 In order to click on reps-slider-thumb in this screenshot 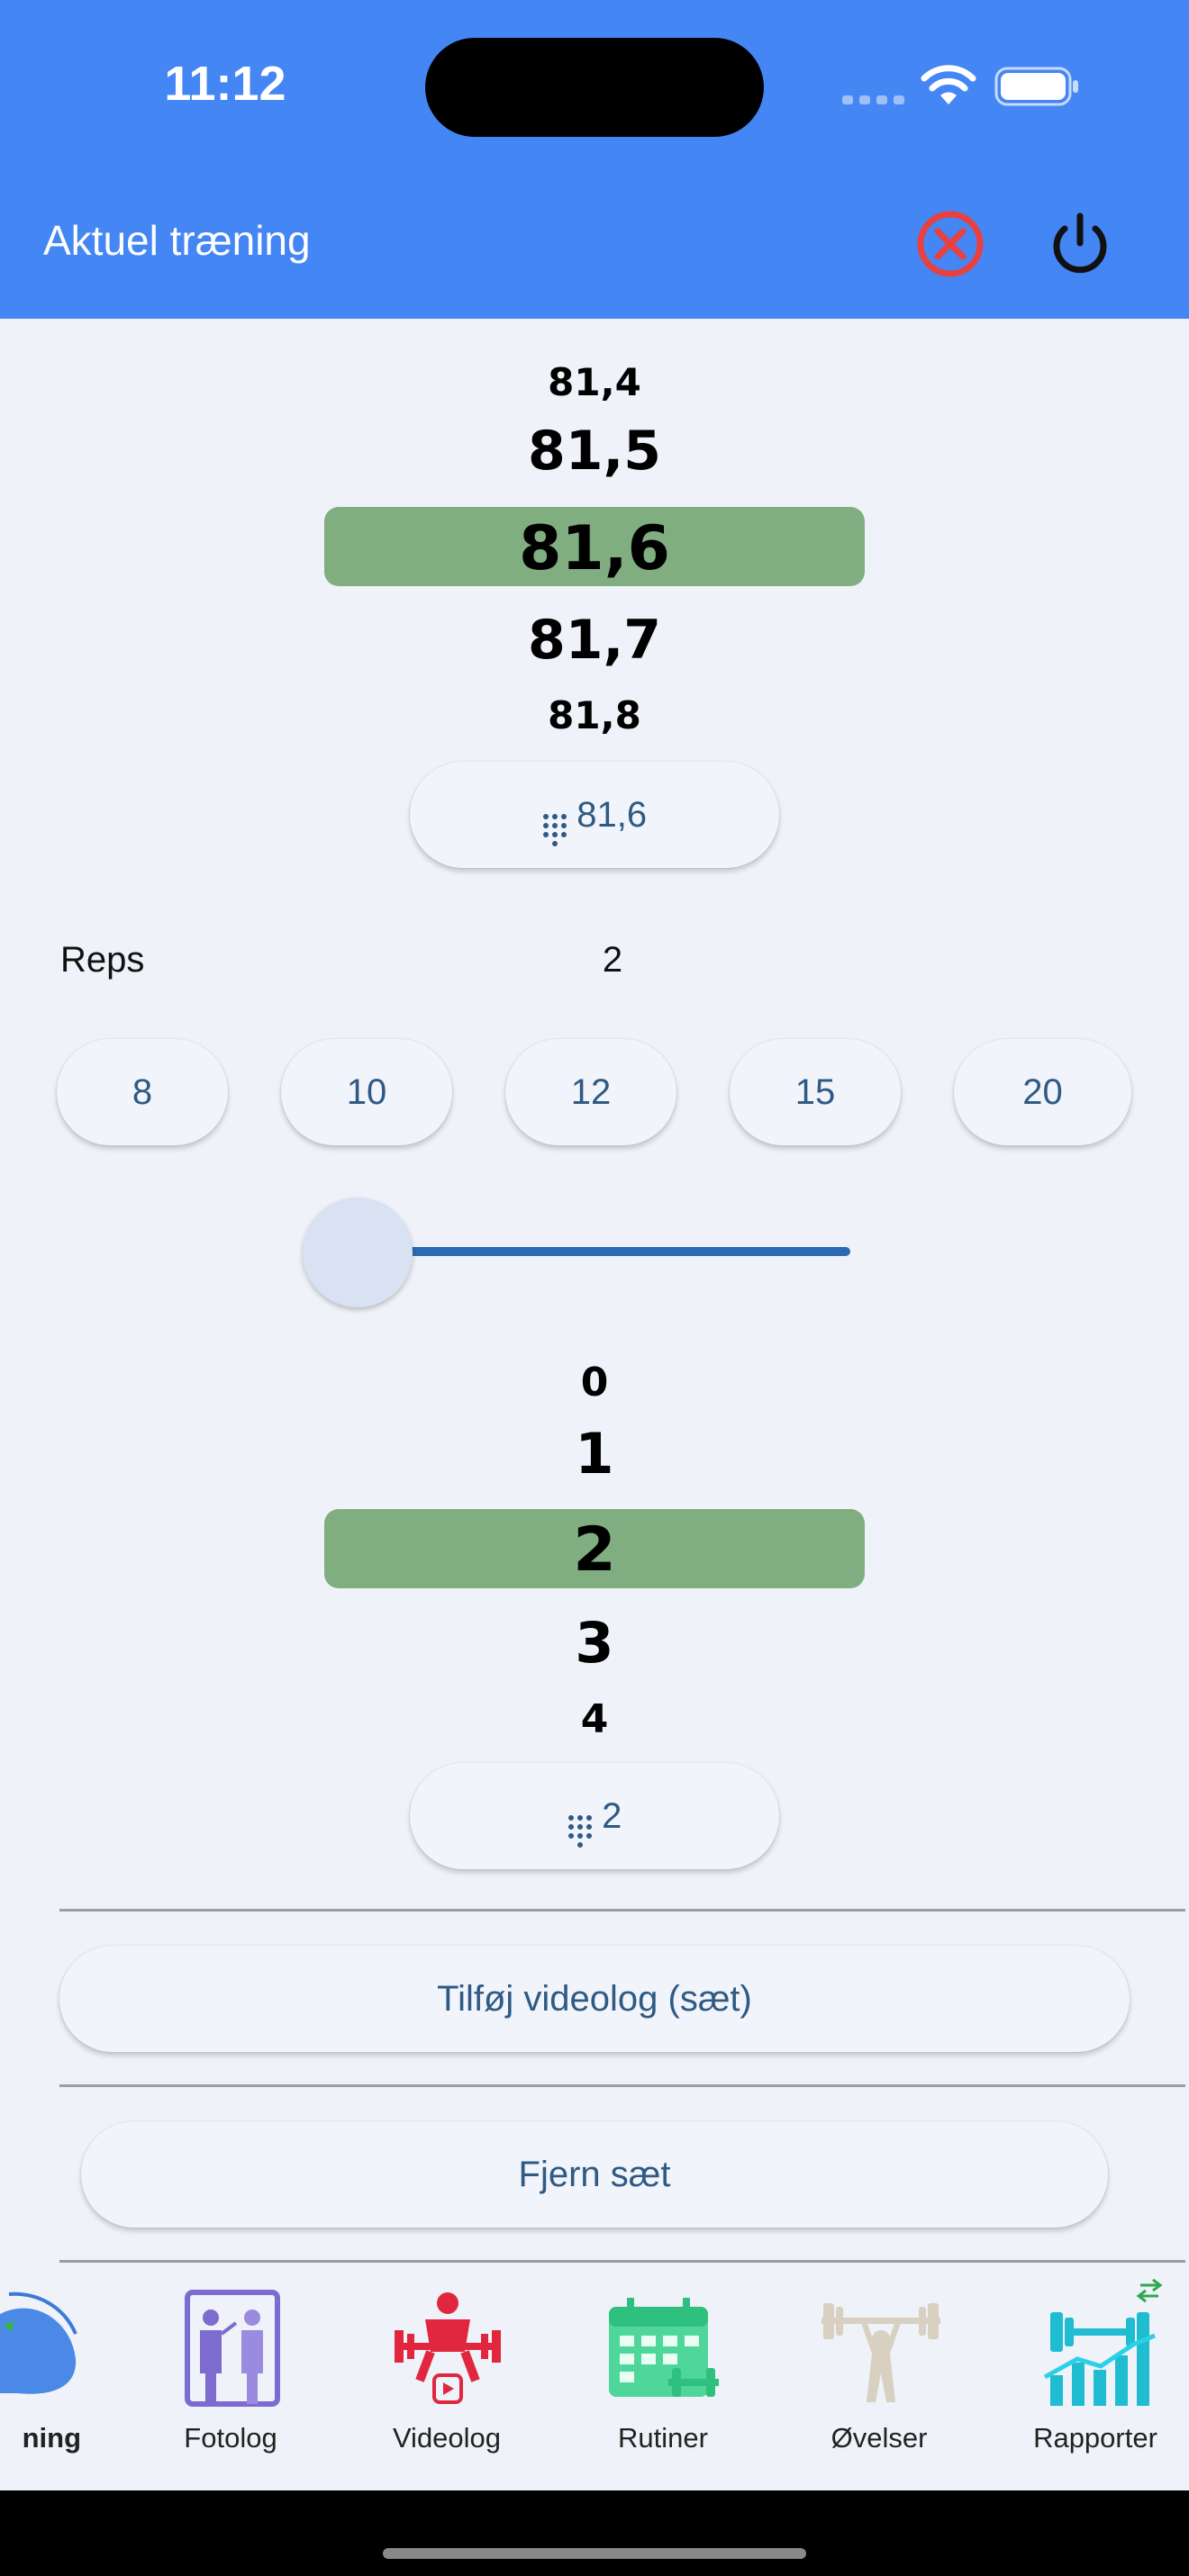, I will do `click(358, 1252)`.